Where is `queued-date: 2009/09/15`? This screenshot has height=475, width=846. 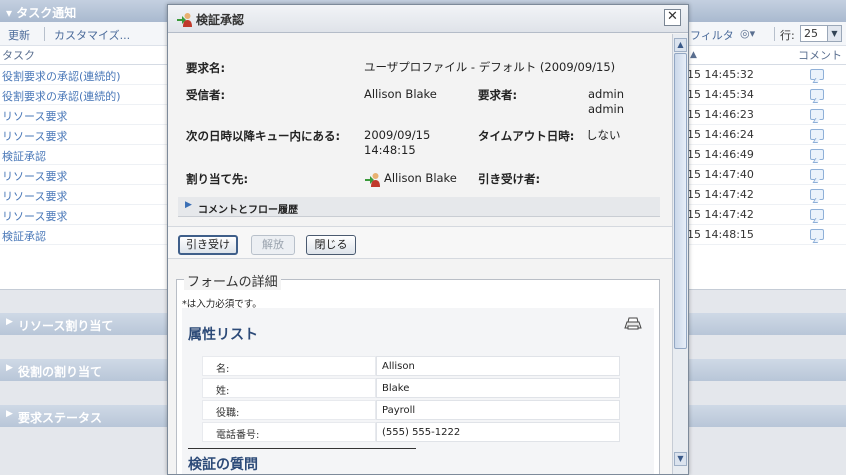
queued-date: 2009/09/15 is located at coordinates (397, 135).